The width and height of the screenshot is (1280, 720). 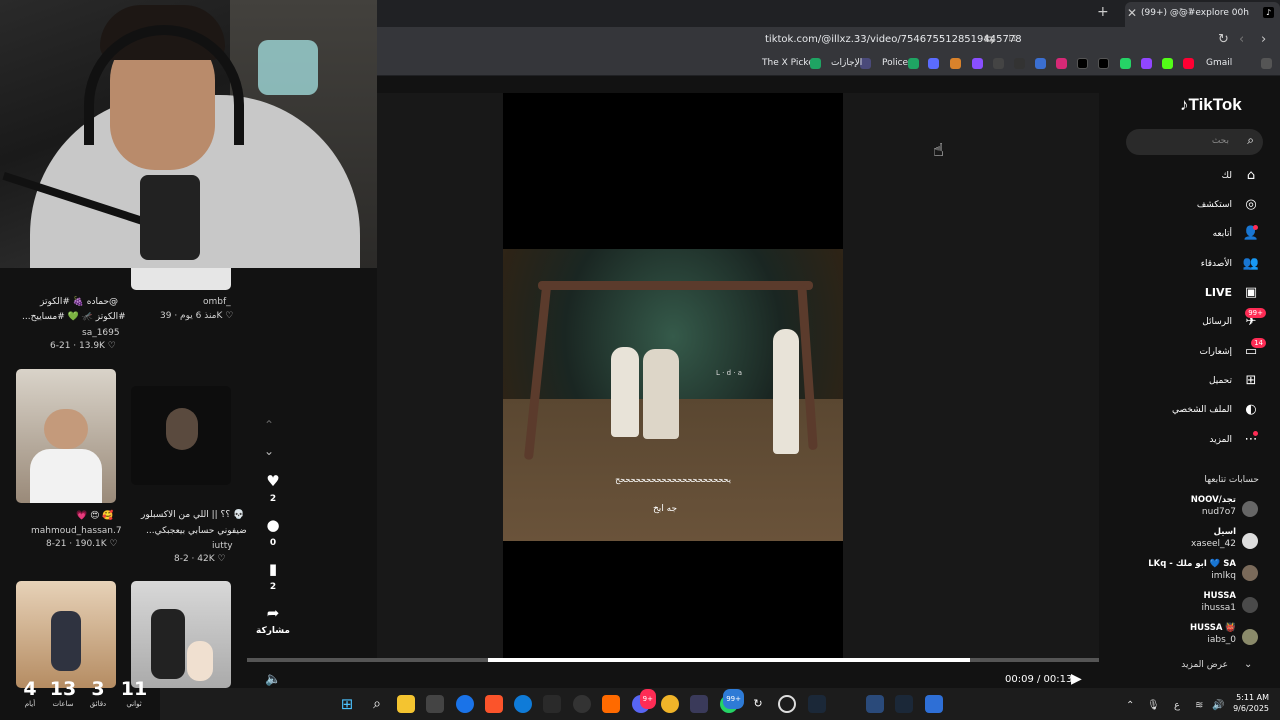 What do you see at coordinates (273, 532) in the screenshot?
I see `comment-button: ● 0` at bounding box center [273, 532].